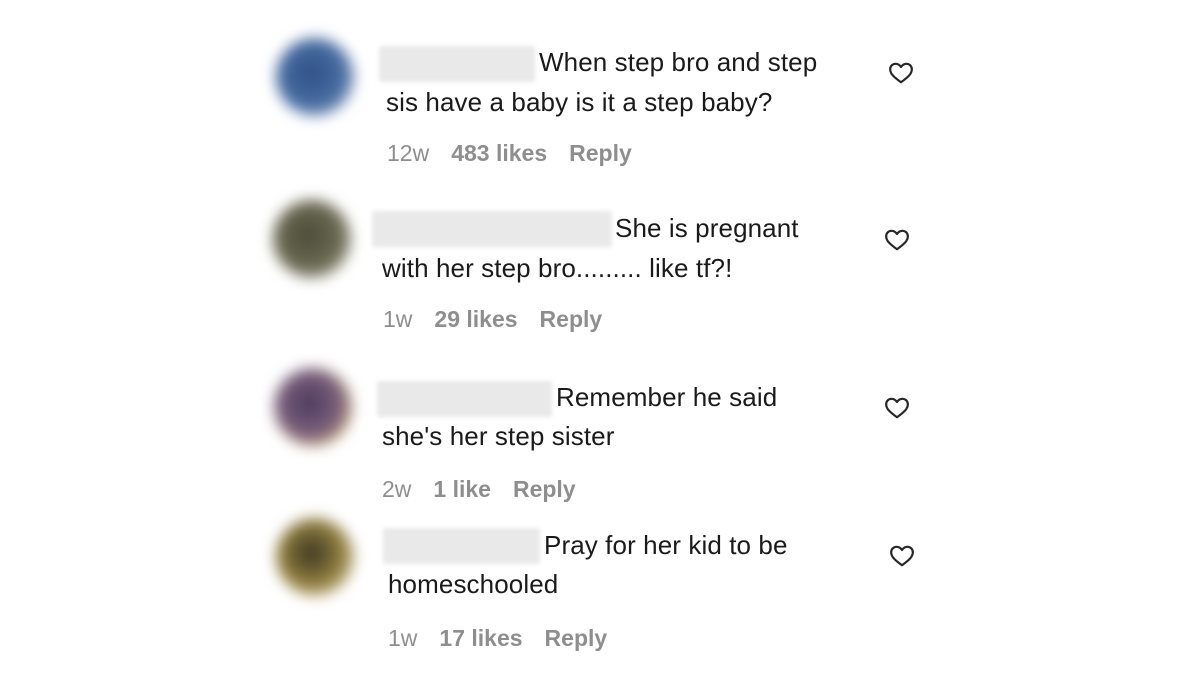 The height and width of the screenshot is (675, 1200). Describe the element at coordinates (707, 228) in the screenshot. I see `comment-text: She is pregnant` at that location.